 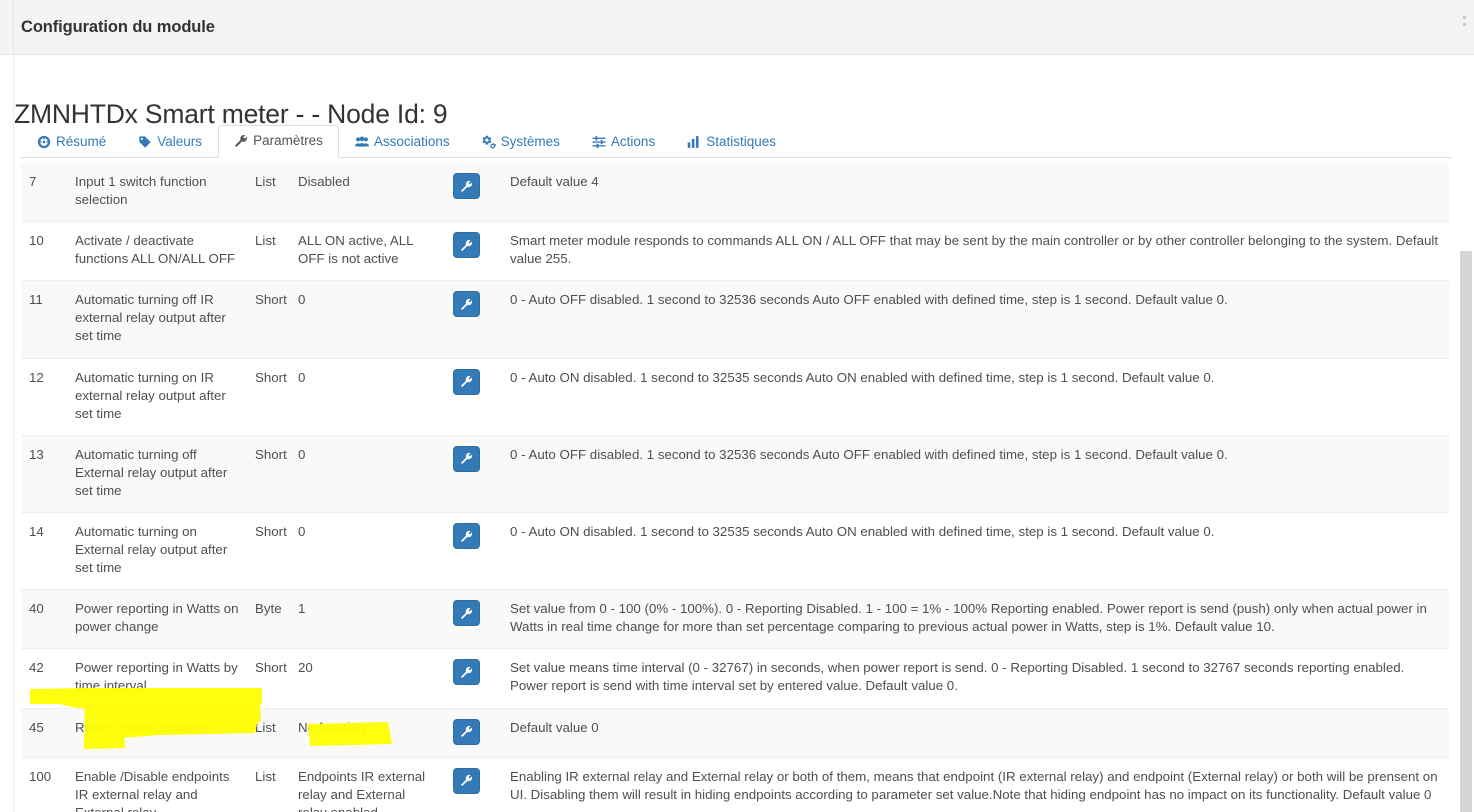 I want to click on param-name: Input 1 switch function selection, so click(x=141, y=191).